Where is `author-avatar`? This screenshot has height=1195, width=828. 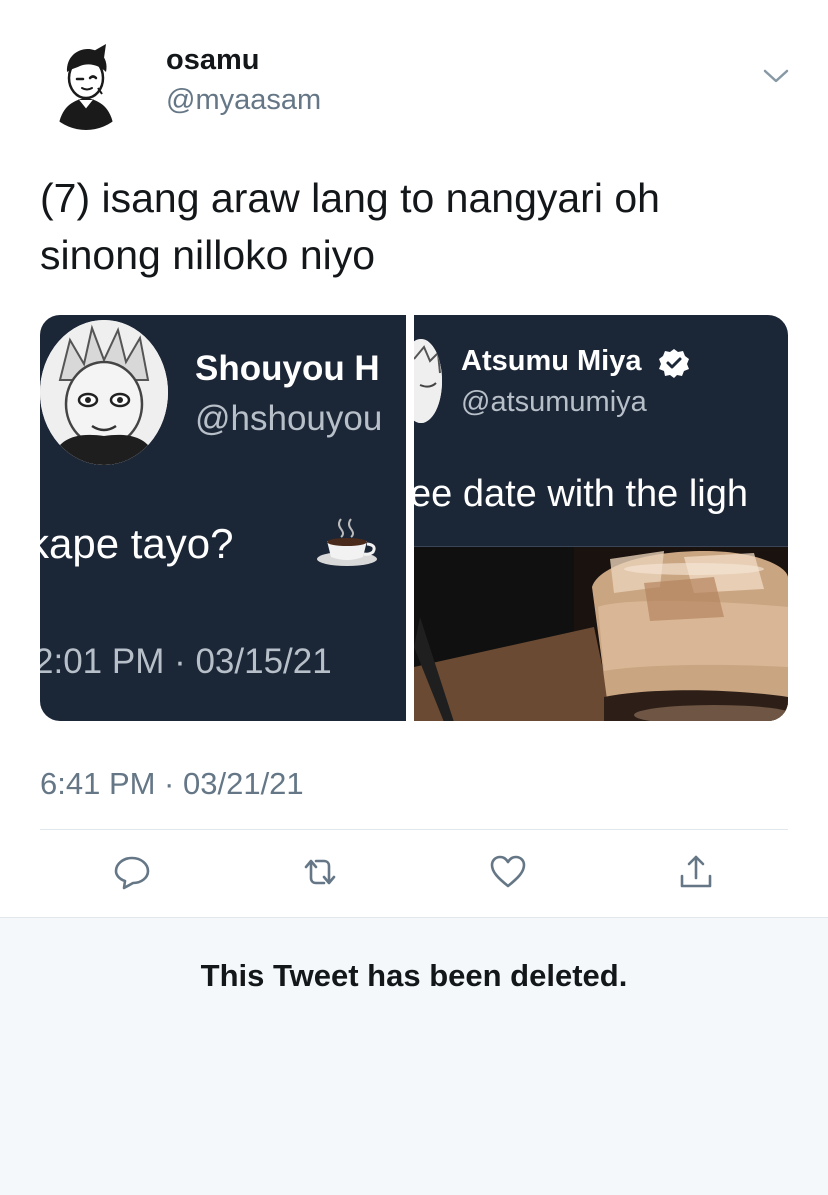
author-avatar is located at coordinates (86, 84).